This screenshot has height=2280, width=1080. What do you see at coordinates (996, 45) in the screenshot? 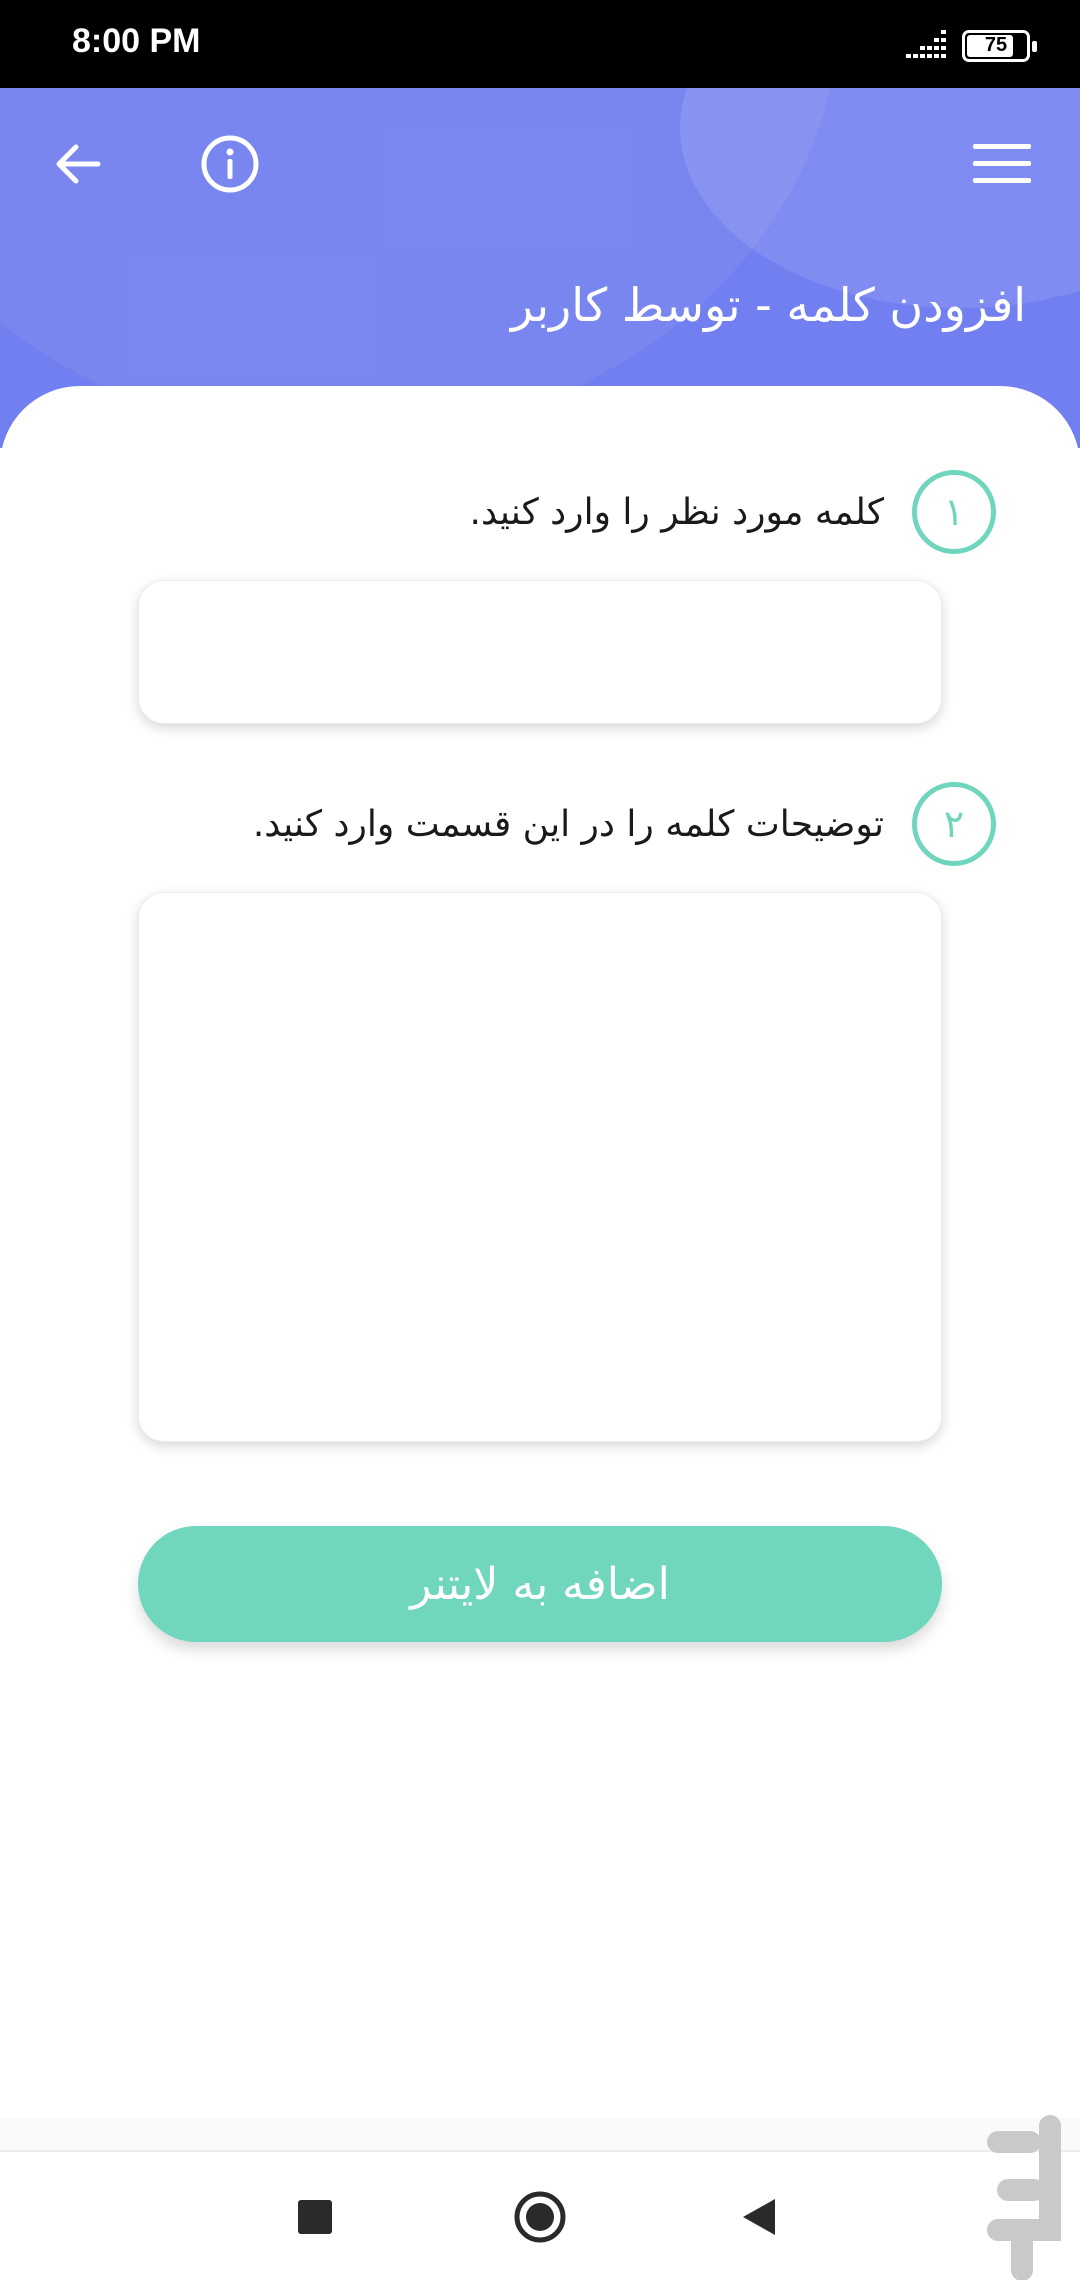
I see `battery-level: 75` at bounding box center [996, 45].